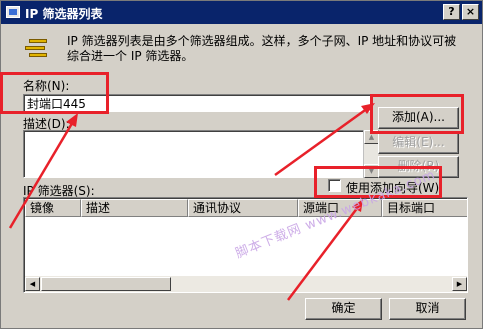 This screenshot has height=329, width=483. I want to click on list-header: 镜像 描述 通讯协议 源端口 目标端口, so click(246, 208).